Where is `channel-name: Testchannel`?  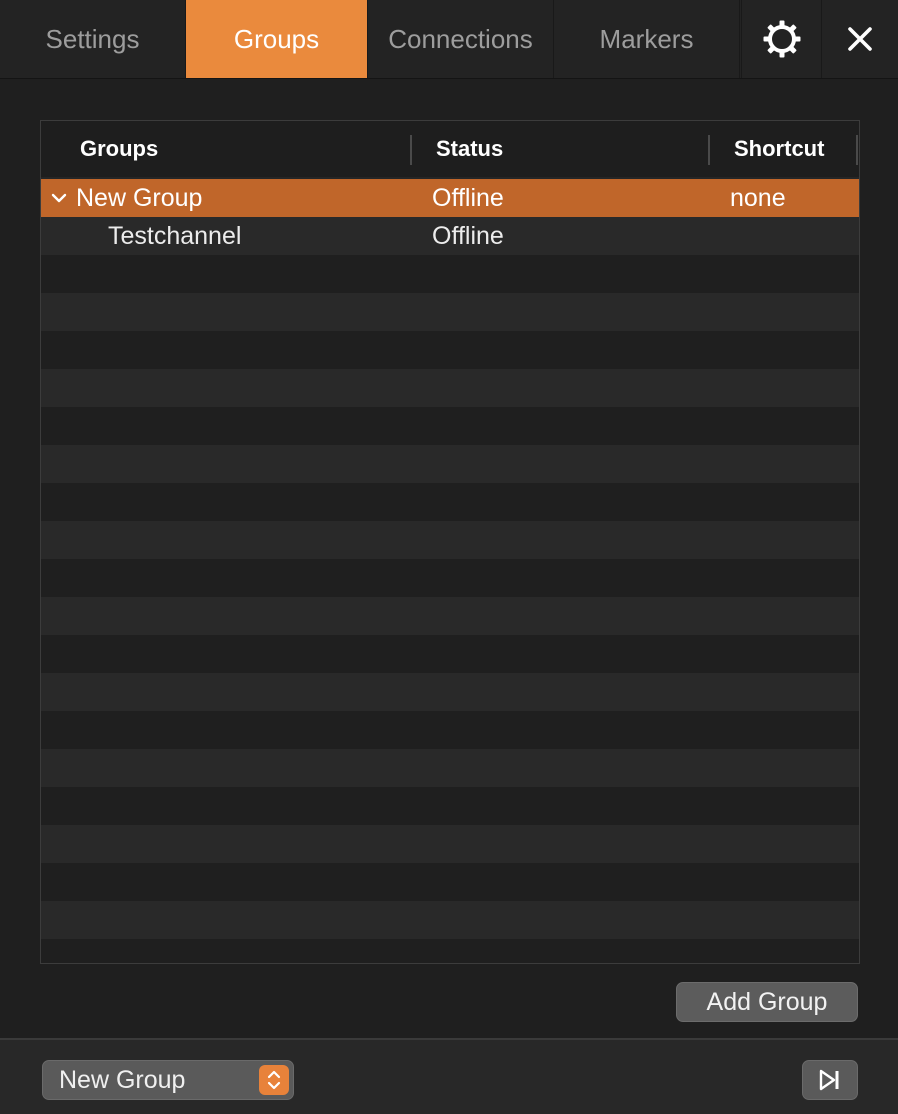 channel-name: Testchannel is located at coordinates (175, 235).